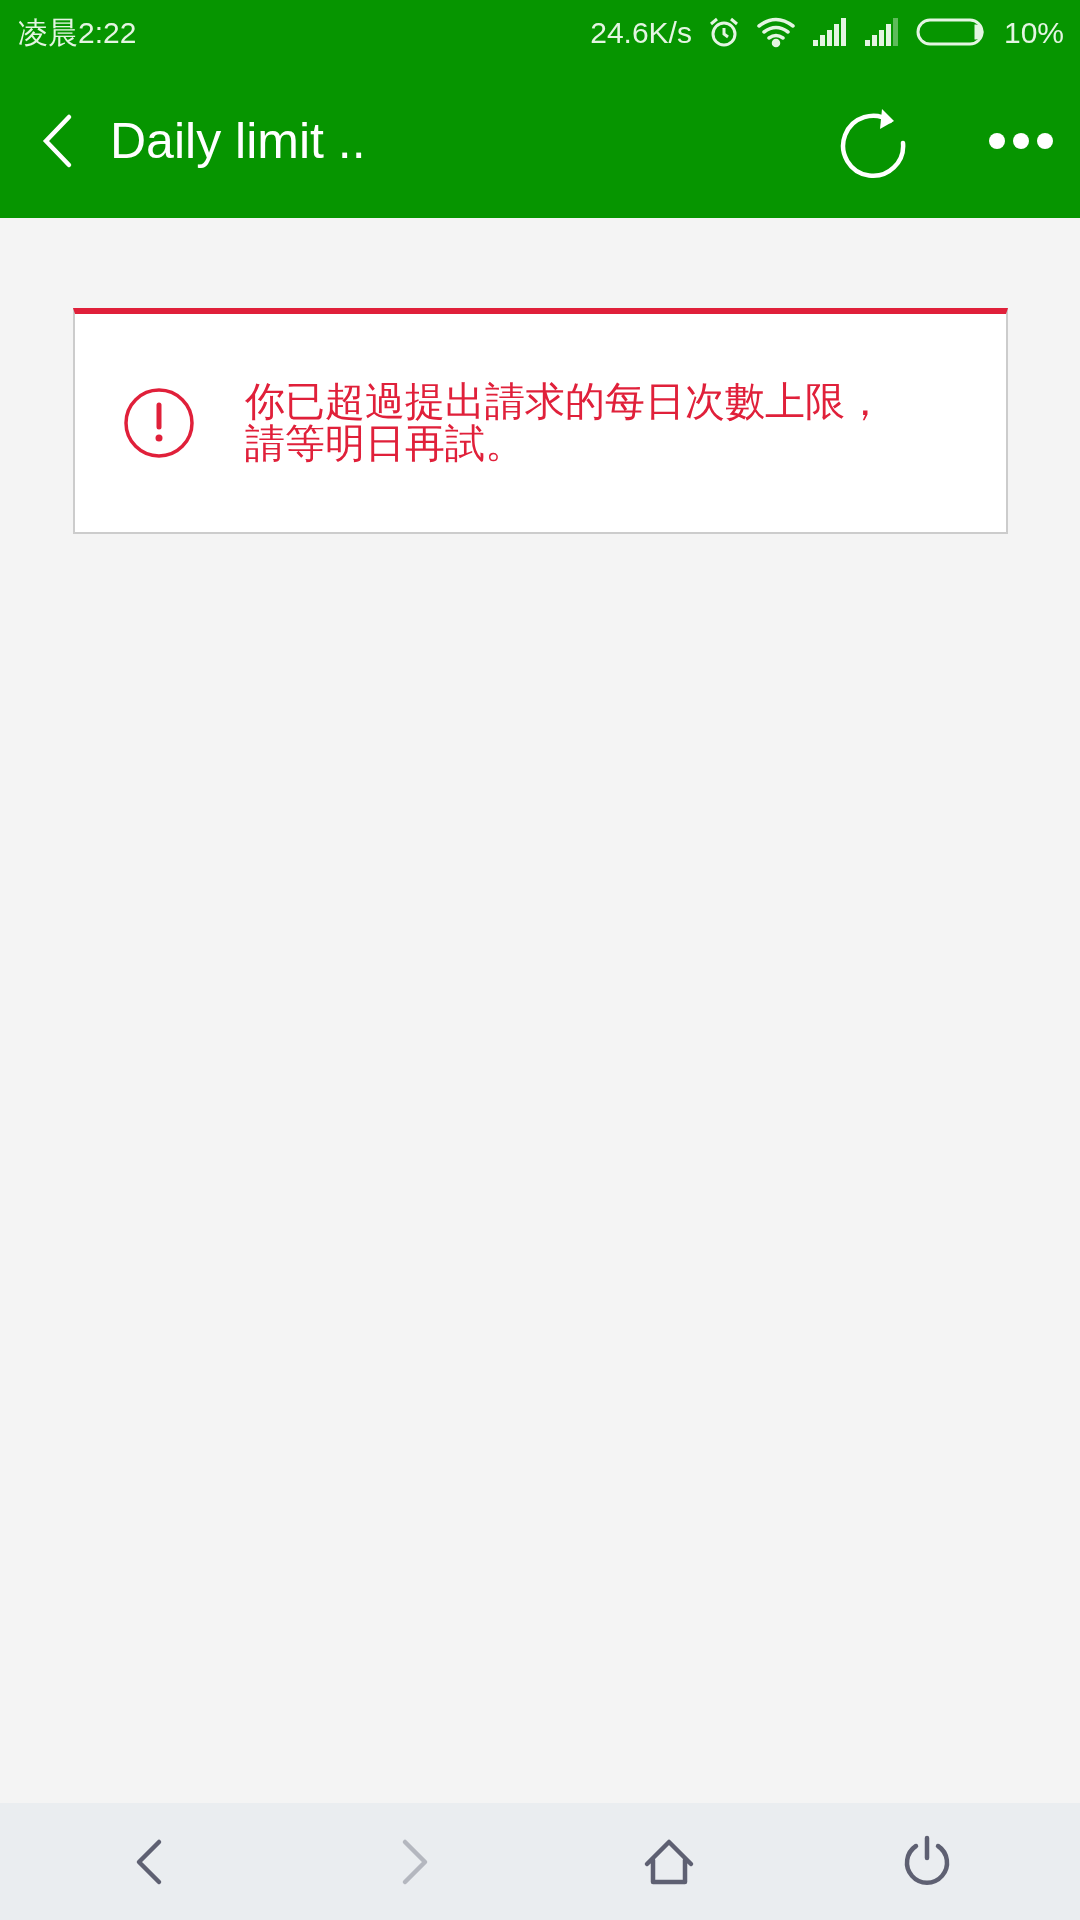 The image size is (1080, 1920). Describe the element at coordinates (723, 32) in the screenshot. I see `alarm-icon` at that location.